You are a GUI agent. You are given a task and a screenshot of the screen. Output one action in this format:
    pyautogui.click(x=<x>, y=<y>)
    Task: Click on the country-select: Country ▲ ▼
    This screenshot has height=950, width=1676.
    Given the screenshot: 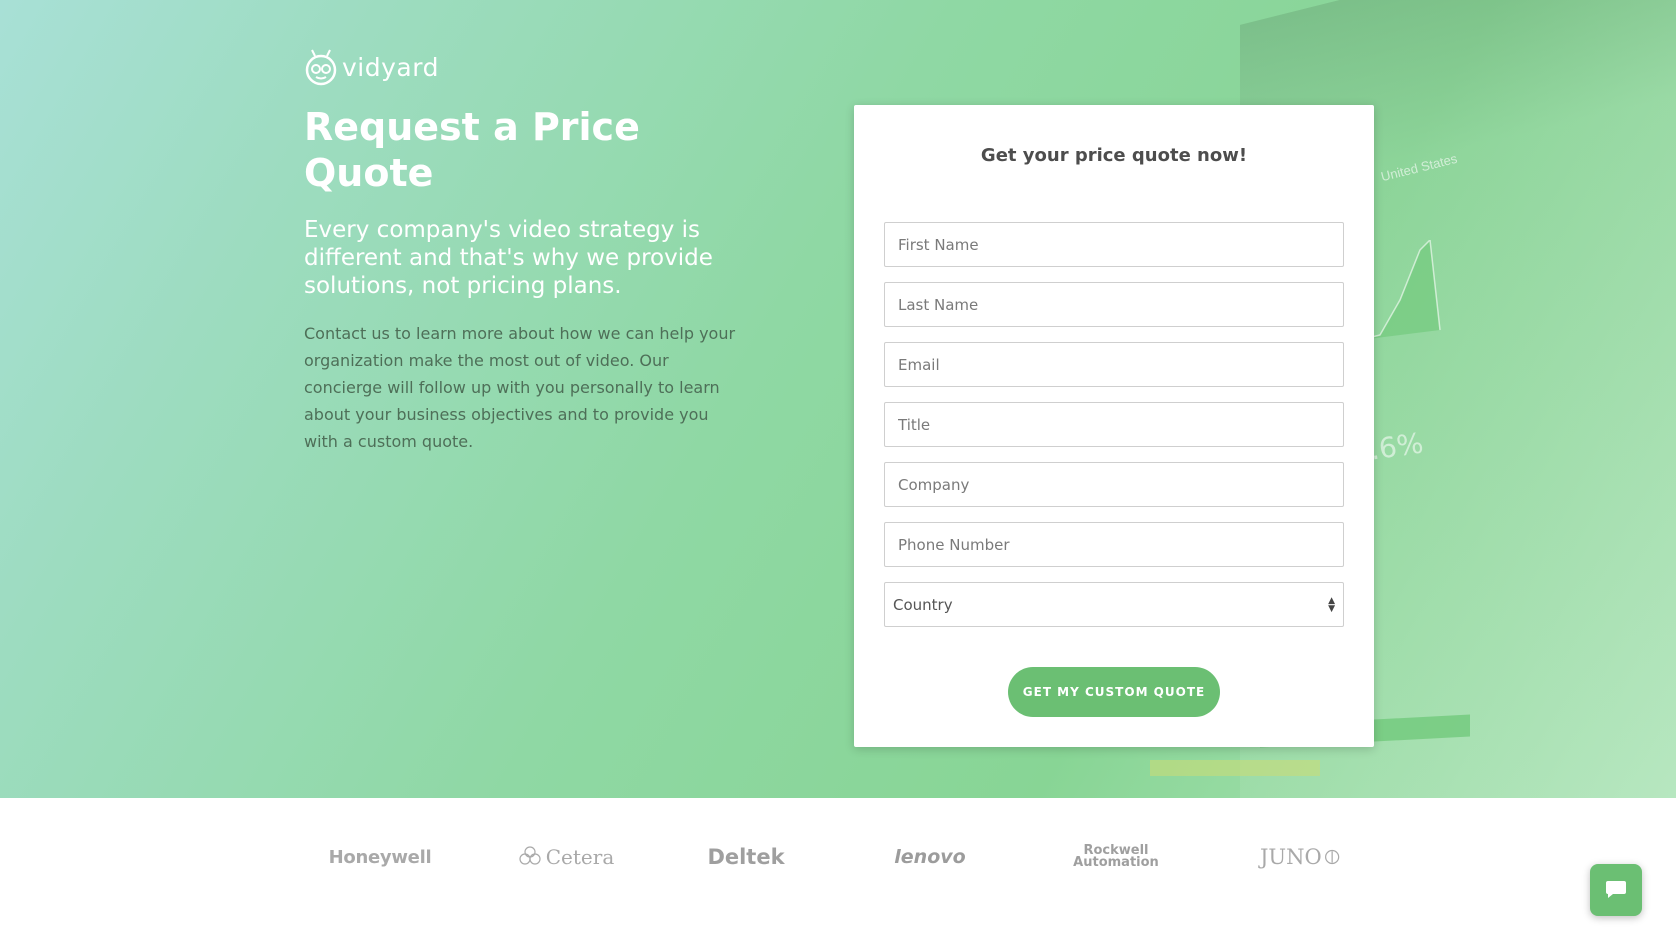 What is the action you would take?
    pyautogui.click(x=1114, y=604)
    